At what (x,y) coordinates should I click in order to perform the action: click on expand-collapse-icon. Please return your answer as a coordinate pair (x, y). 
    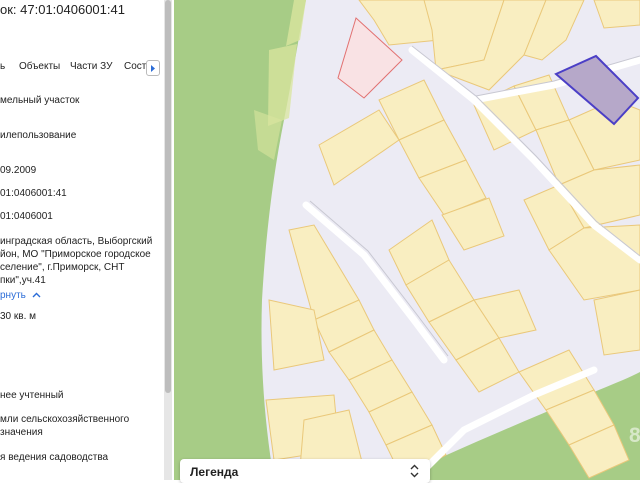
    Looking at the image, I should click on (414, 471).